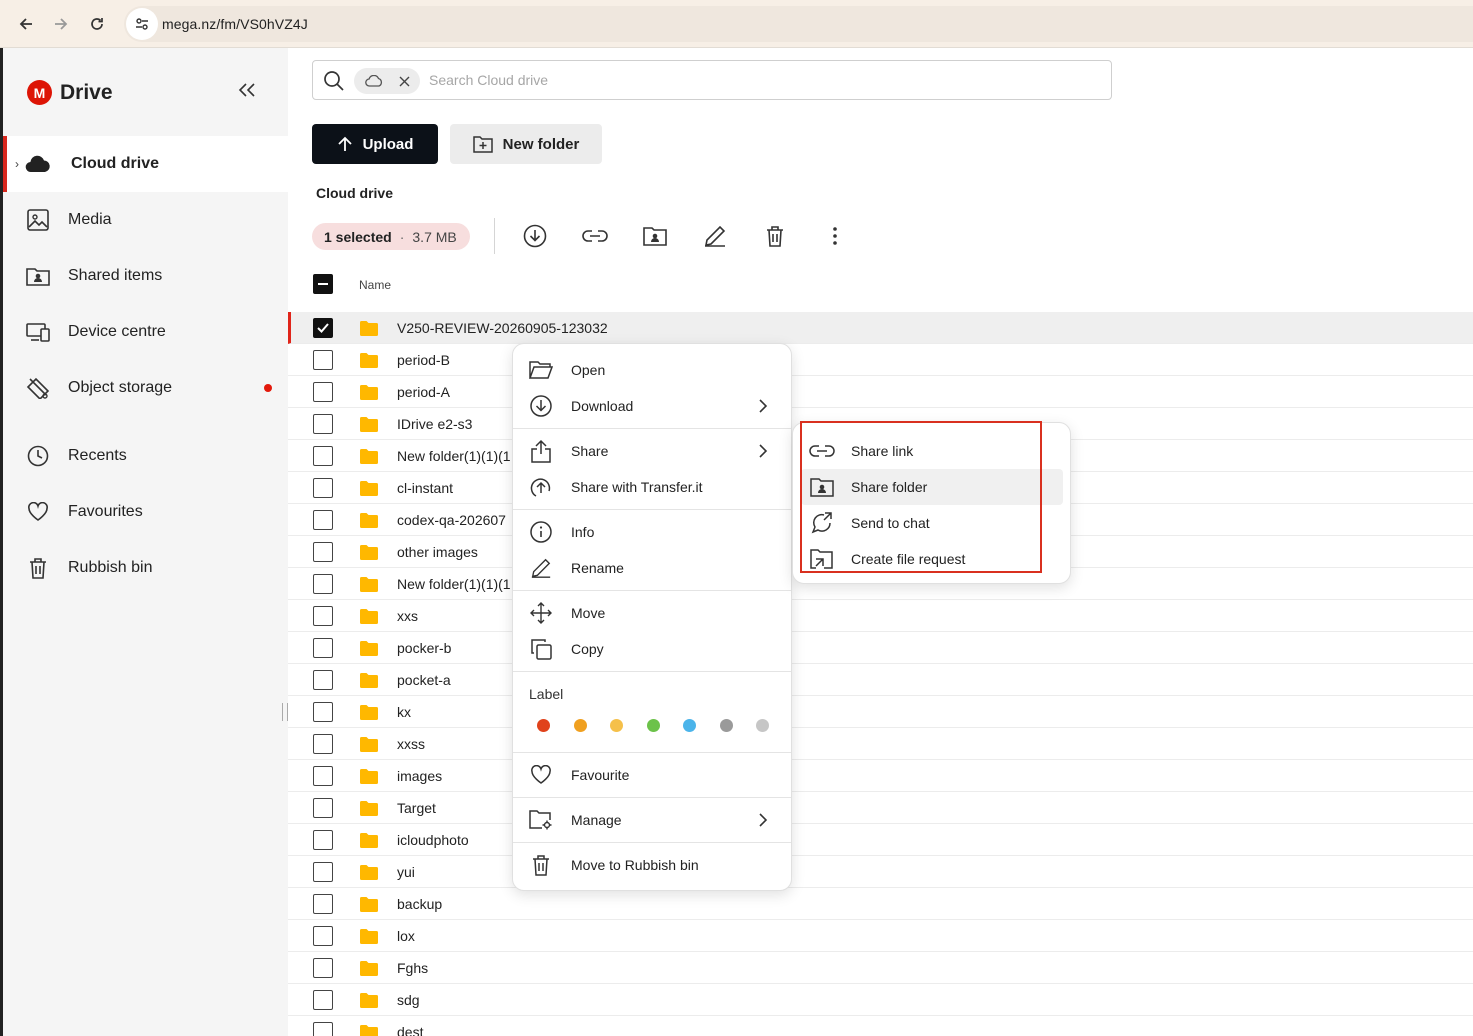 Image resolution: width=1473 pixels, height=1036 pixels. Describe the element at coordinates (416, 808) in the screenshot. I see `file-name: Target` at that location.